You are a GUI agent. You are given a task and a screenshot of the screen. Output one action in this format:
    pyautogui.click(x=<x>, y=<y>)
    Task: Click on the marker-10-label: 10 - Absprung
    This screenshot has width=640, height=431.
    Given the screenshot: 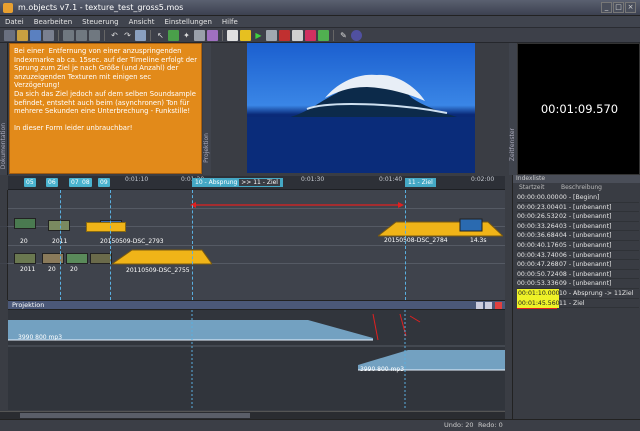 What is the action you would take?
    pyautogui.click(x=216, y=182)
    